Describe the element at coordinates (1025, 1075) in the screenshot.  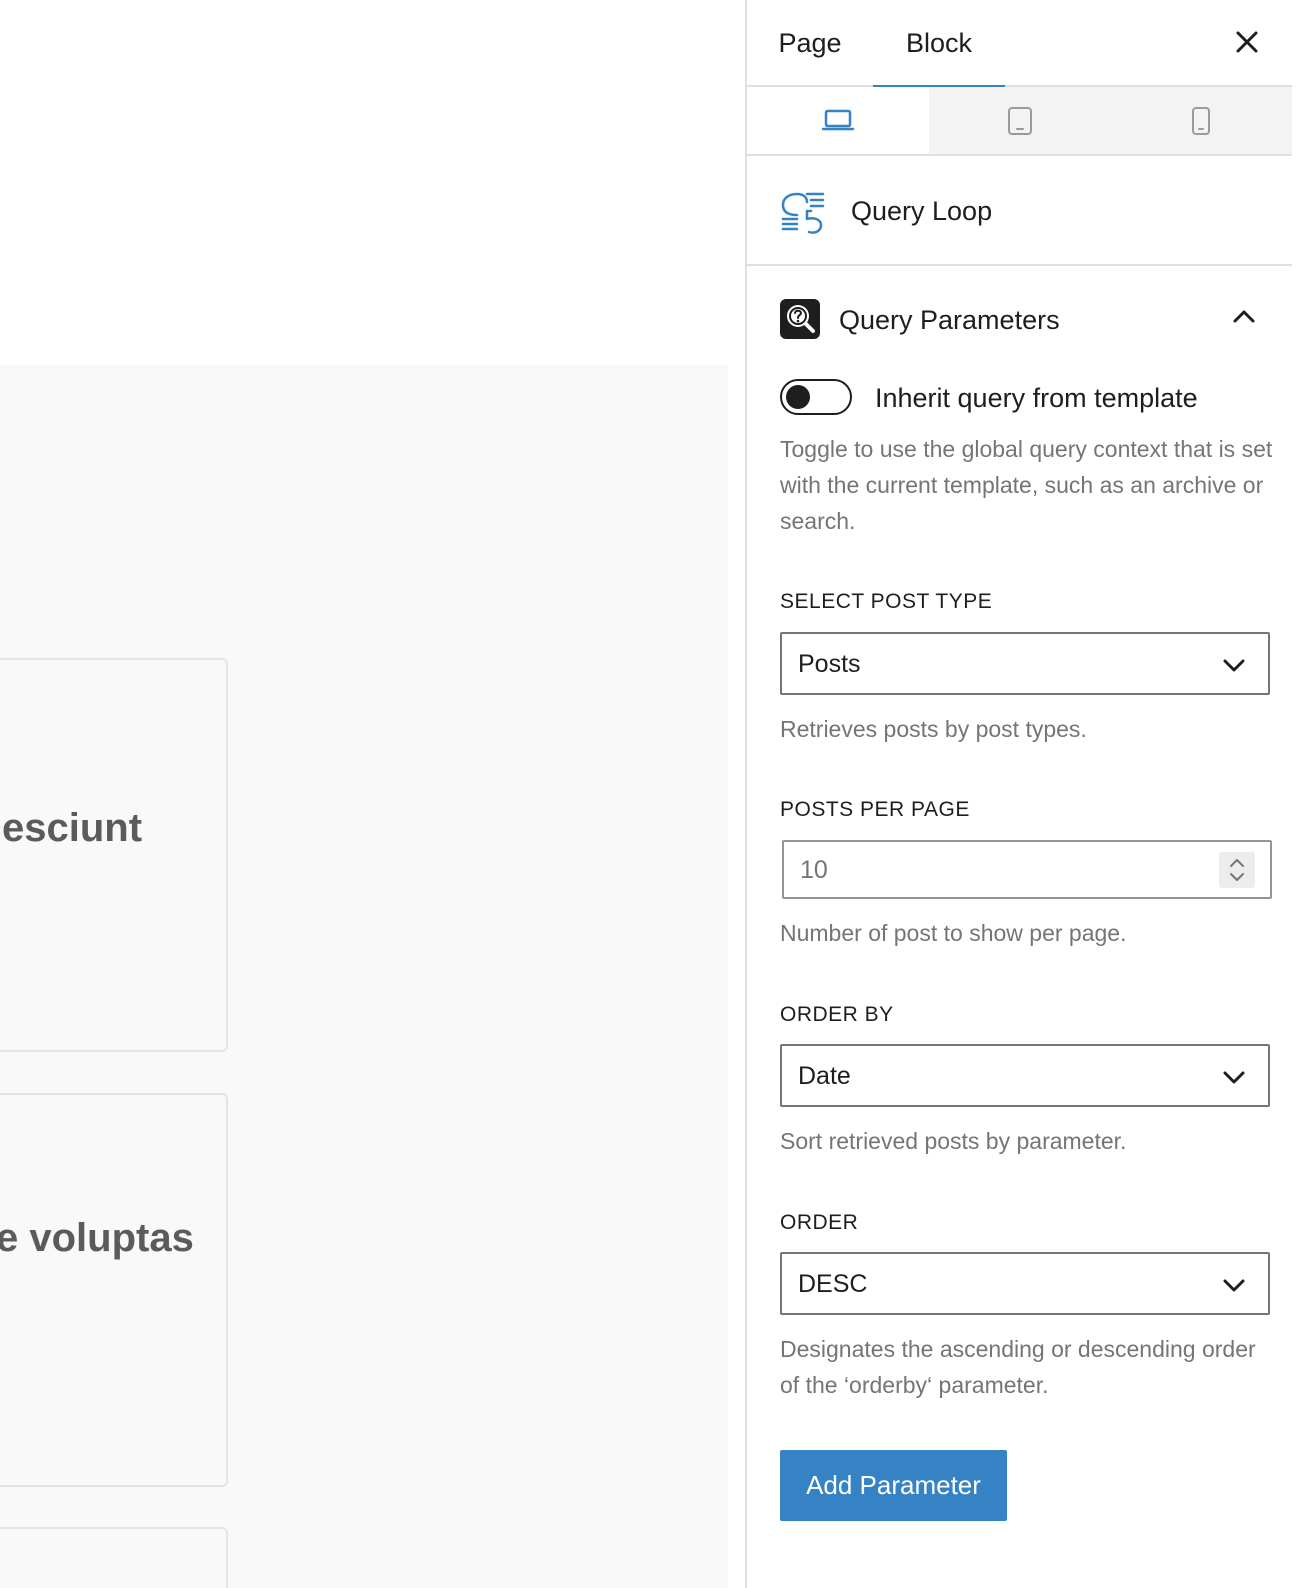
I see `order-by-select: Date` at that location.